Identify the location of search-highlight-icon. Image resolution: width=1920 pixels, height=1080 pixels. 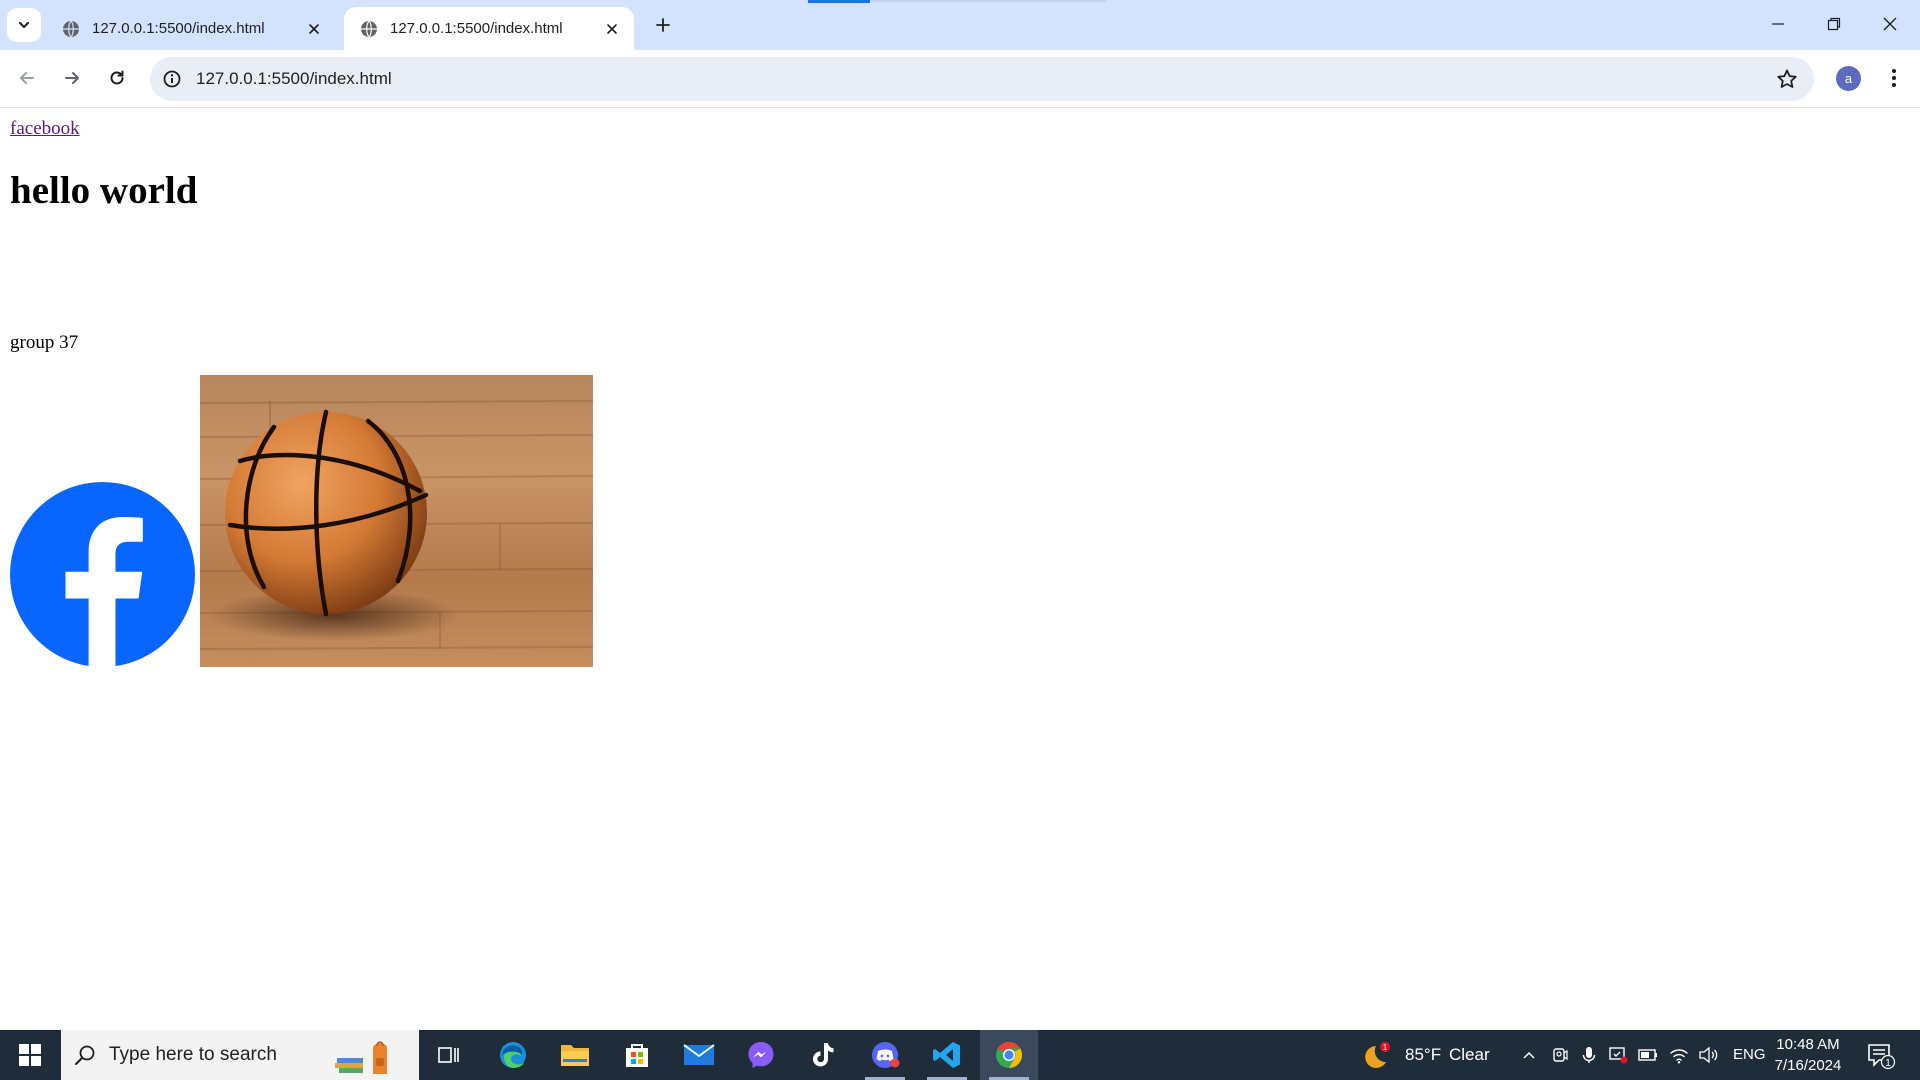
(361, 1057).